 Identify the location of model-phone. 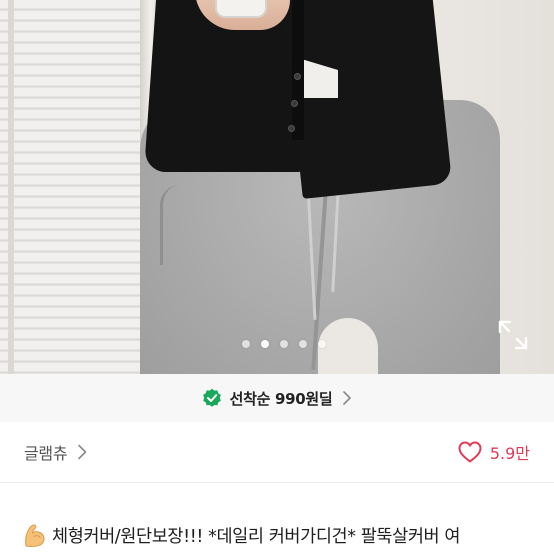
(241, 9).